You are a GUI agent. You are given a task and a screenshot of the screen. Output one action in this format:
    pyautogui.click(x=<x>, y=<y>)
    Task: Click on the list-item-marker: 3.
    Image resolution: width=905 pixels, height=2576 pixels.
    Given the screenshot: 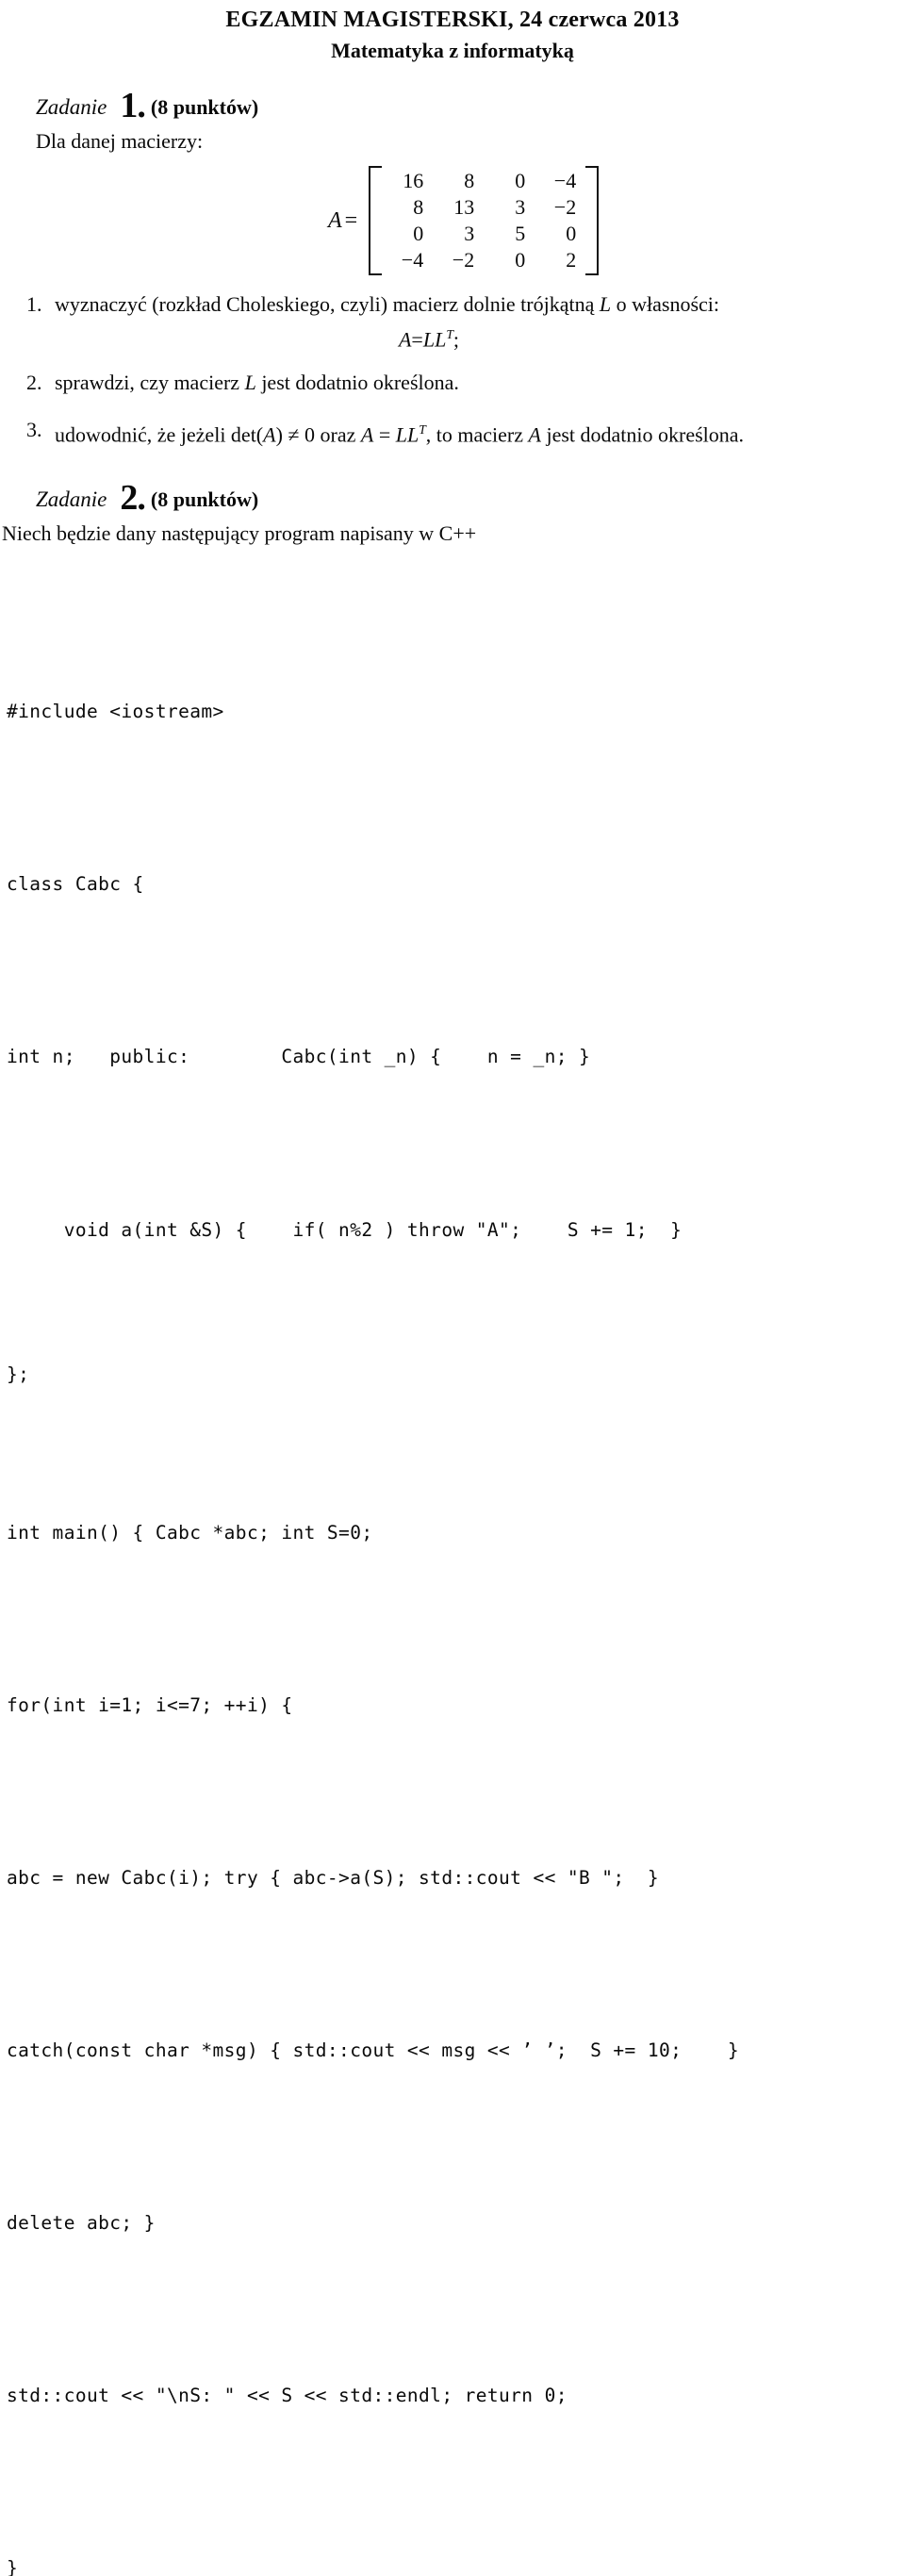 What is the action you would take?
    pyautogui.click(x=34, y=430)
    